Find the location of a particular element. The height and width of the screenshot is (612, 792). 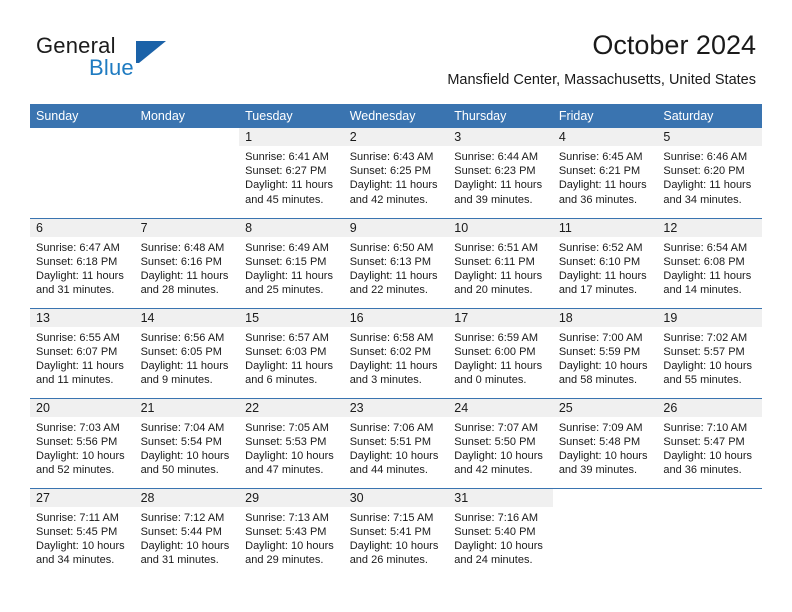

sunset-time: Sunset: 6:07 PM is located at coordinates (77, 351).